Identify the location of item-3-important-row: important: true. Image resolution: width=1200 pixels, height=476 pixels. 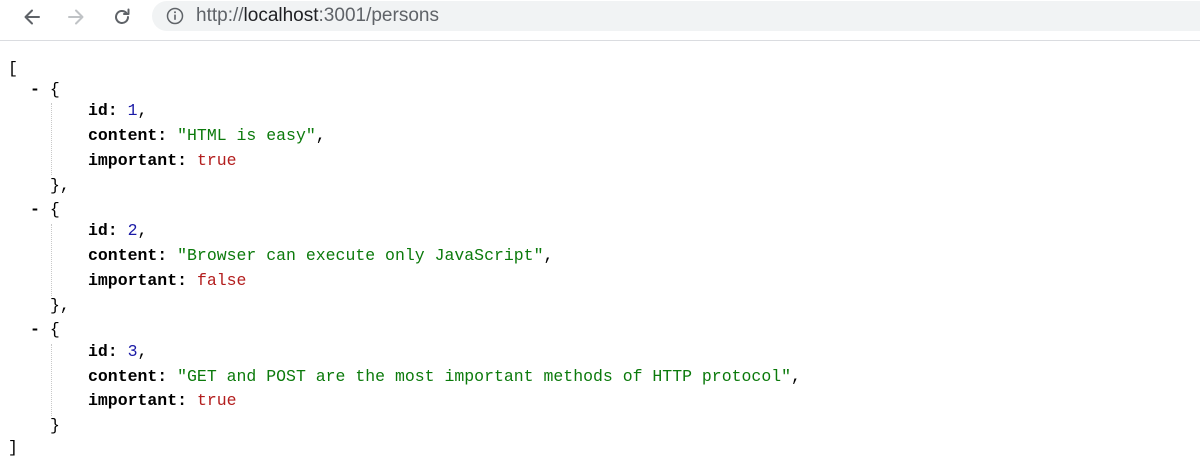
(162, 401).